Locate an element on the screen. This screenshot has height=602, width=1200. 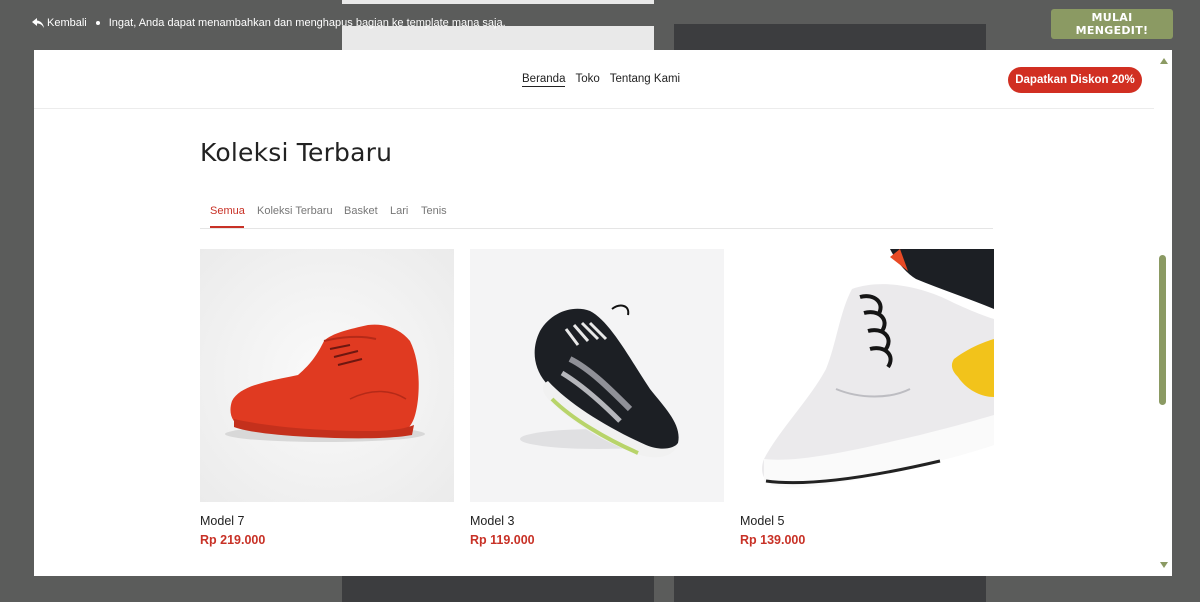
red-sneaker-illustration is located at coordinates (325, 383).